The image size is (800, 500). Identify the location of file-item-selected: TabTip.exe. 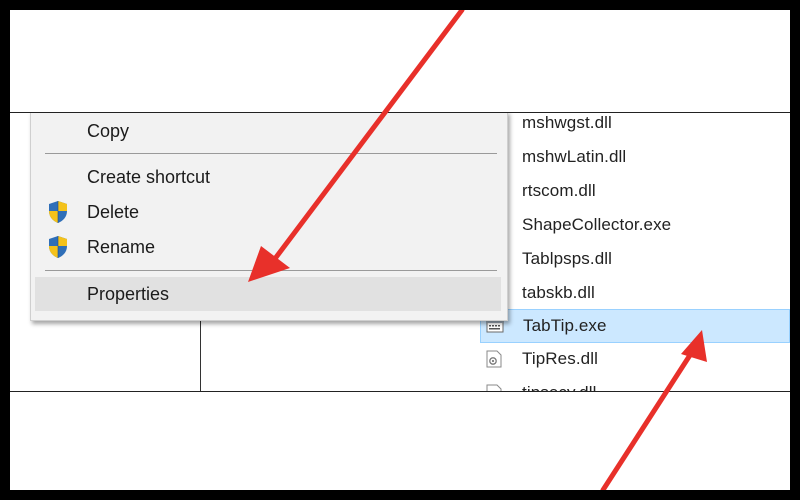
(635, 326).